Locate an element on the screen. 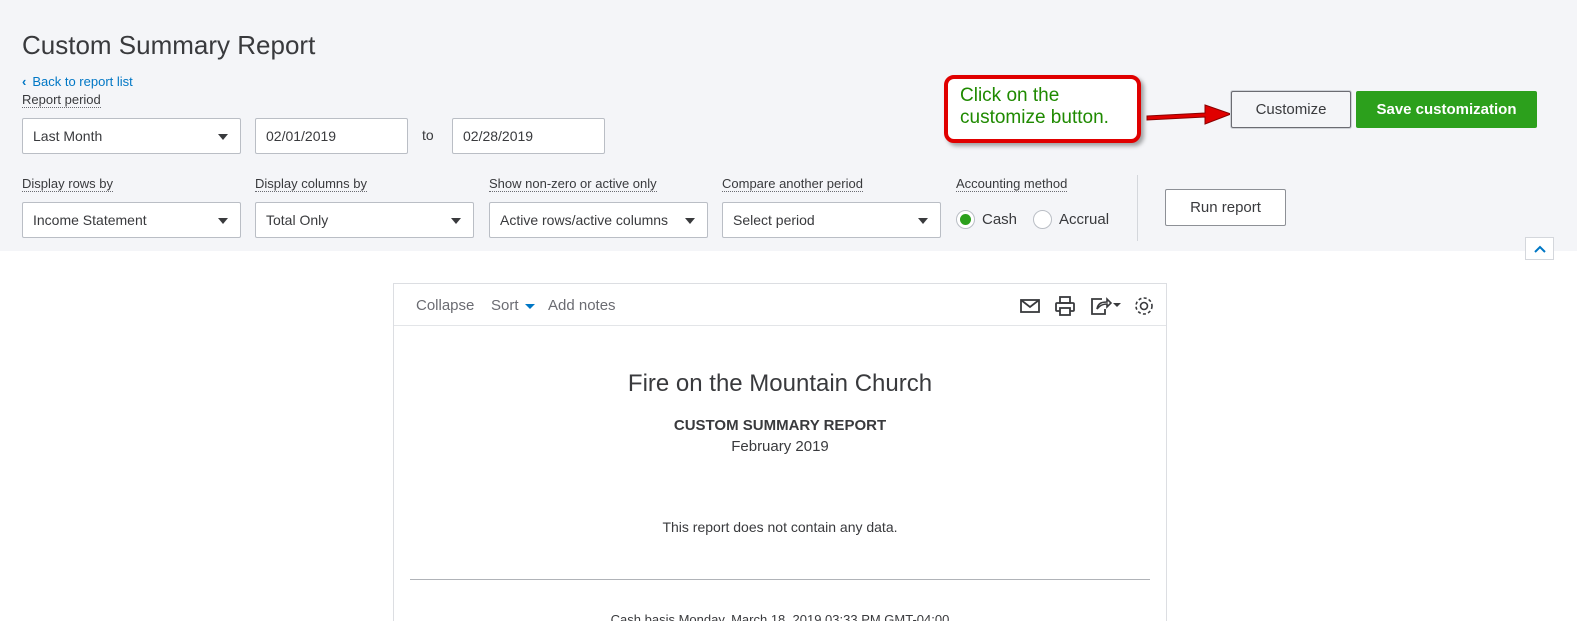 The image size is (1577, 621). email-icon is located at coordinates (1030, 306).